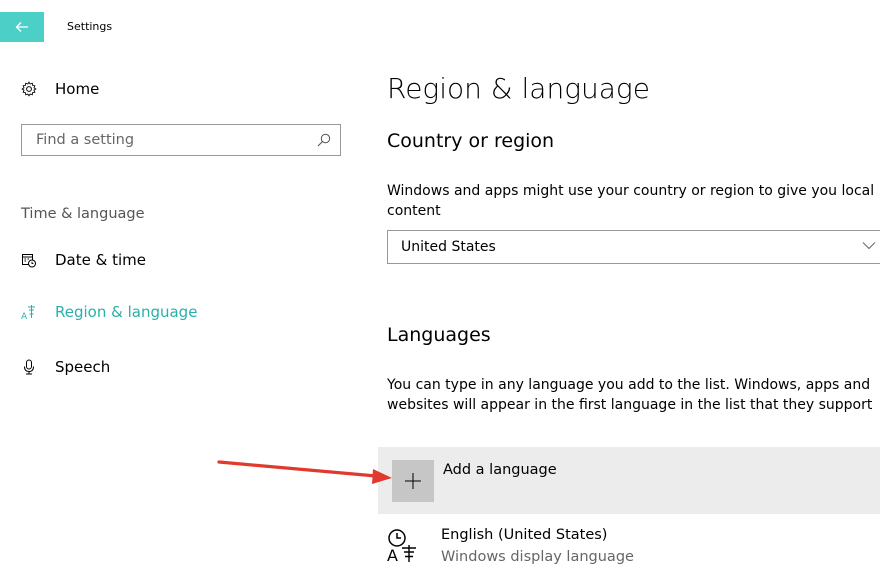 This screenshot has width=880, height=568. What do you see at coordinates (90, 26) in the screenshot?
I see `window-title: Settings` at bounding box center [90, 26].